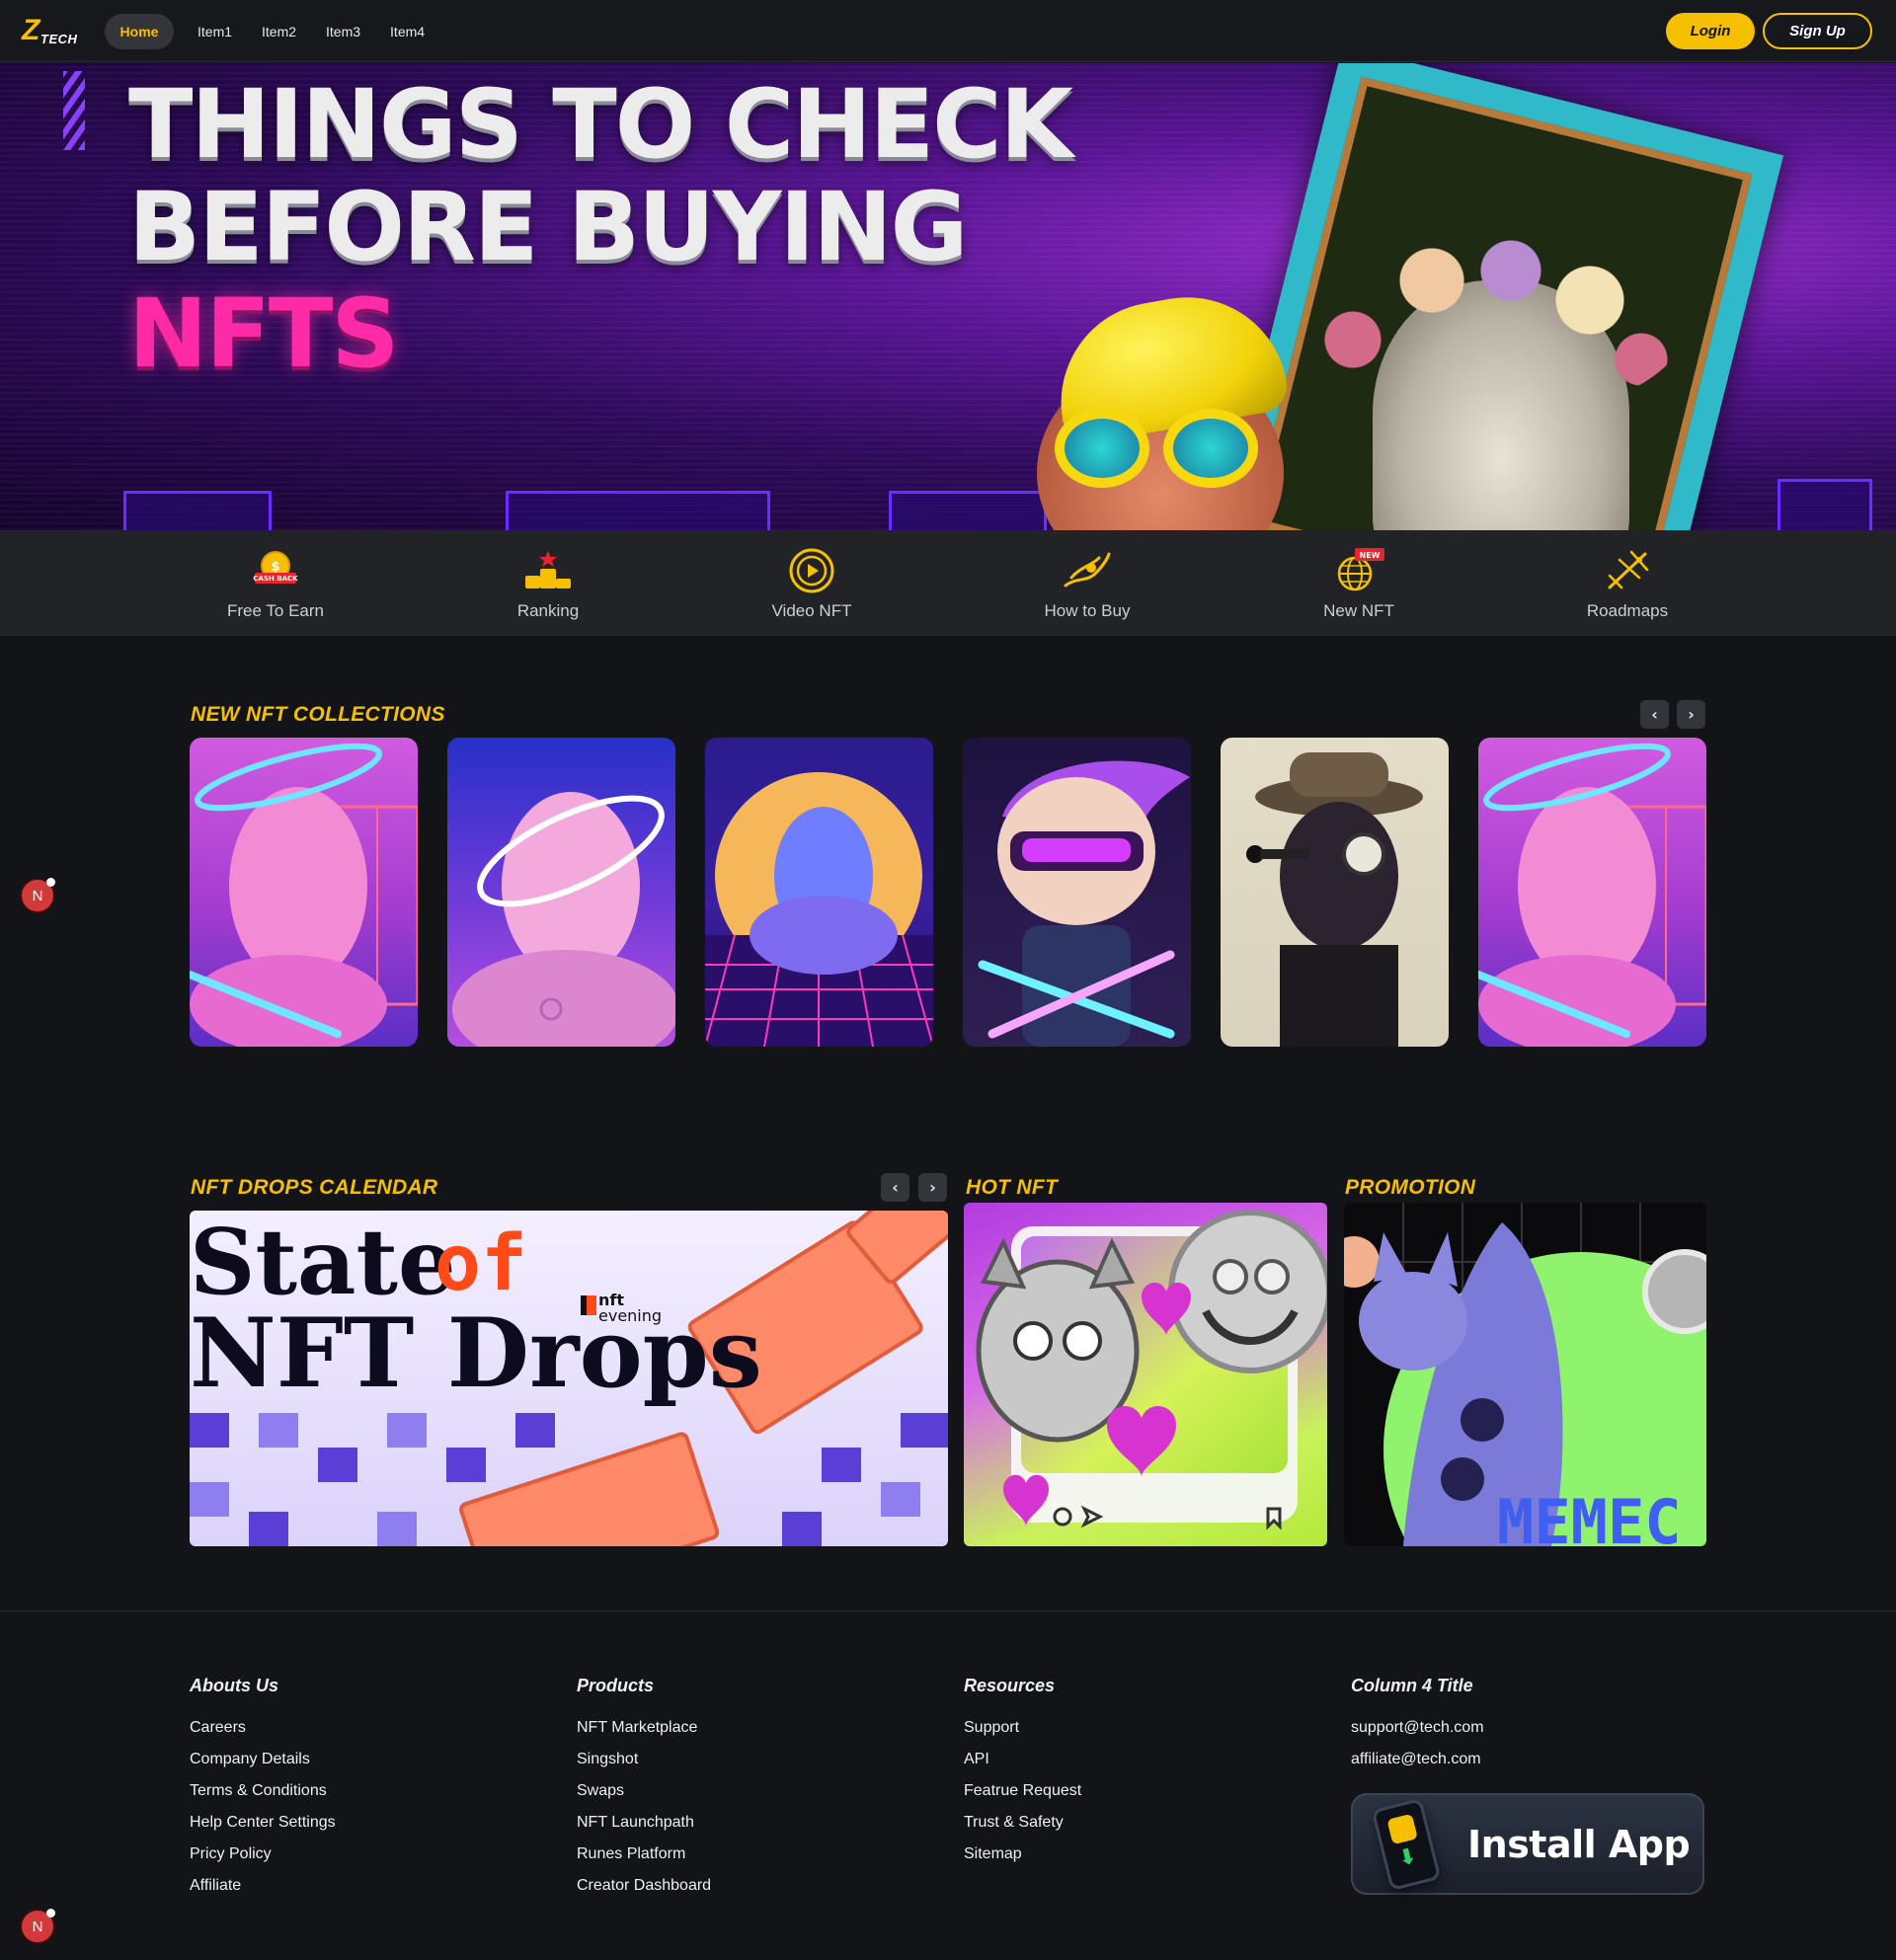 The height and width of the screenshot is (1960, 1896). I want to click on footer-link: Trust & Safety, so click(1023, 1828).